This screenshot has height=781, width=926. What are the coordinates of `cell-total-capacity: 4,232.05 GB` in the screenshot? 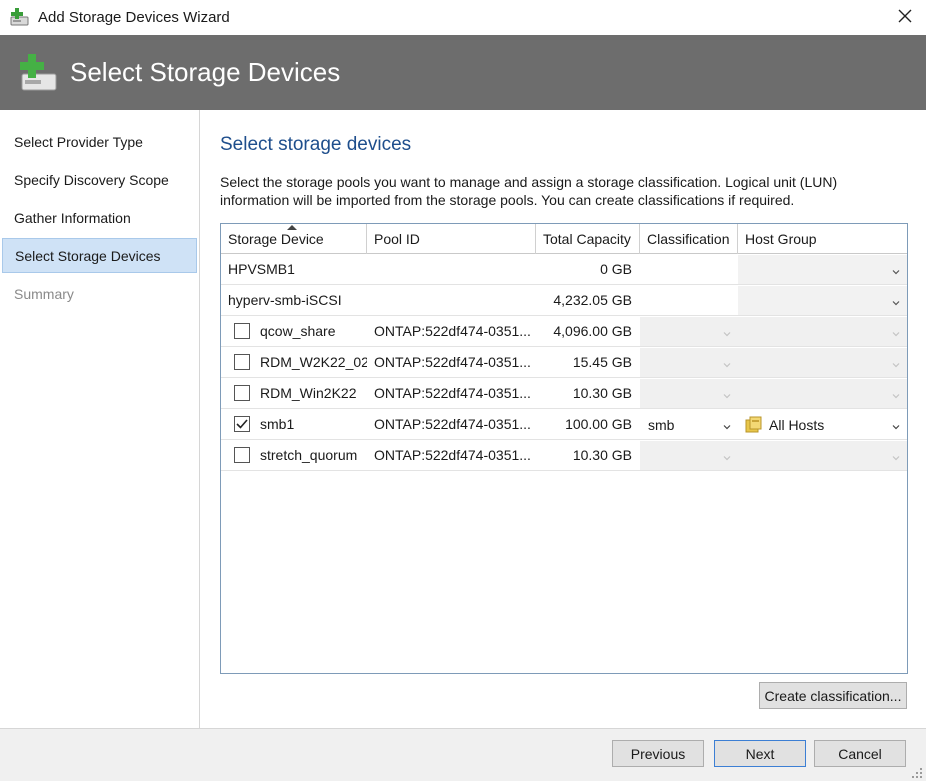 It's located at (592, 300).